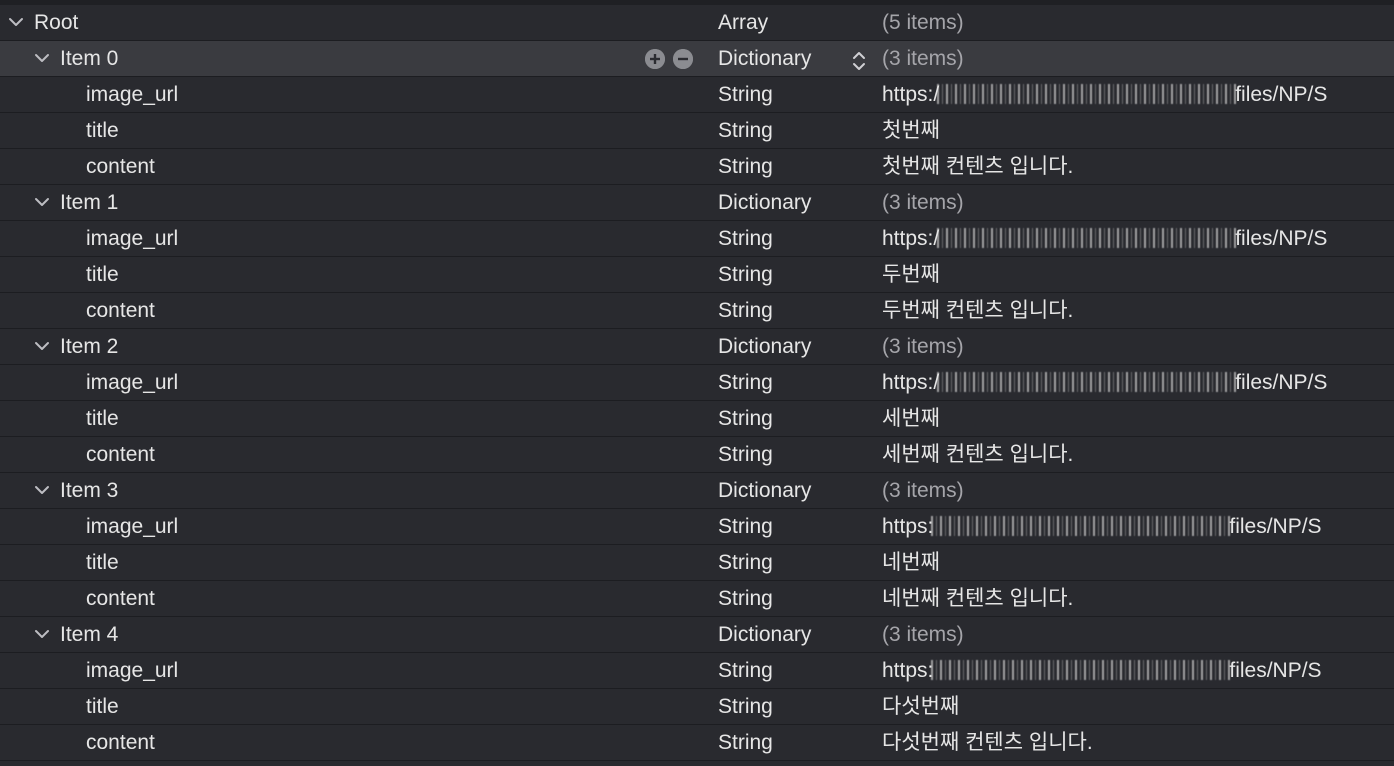  What do you see at coordinates (1138, 454) in the screenshot?
I see `child-value: 세번째 컨텐츠 입니다.` at bounding box center [1138, 454].